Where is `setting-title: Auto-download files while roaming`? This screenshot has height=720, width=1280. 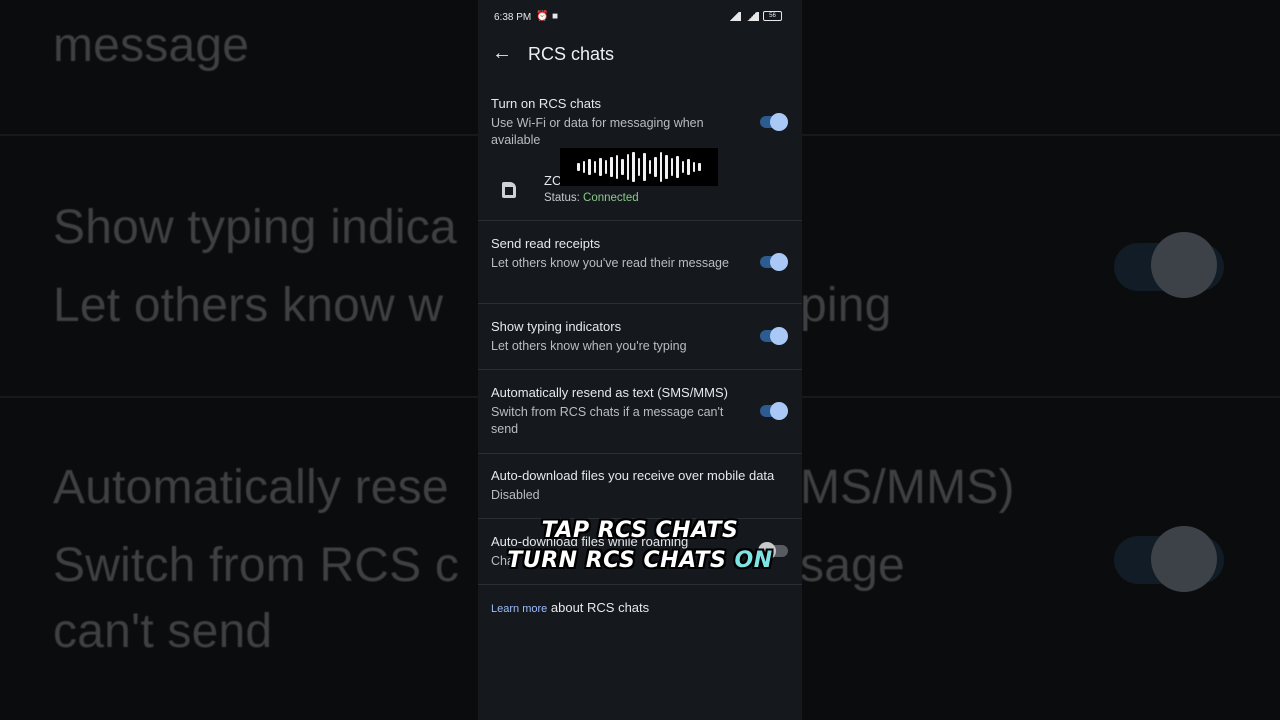 setting-title: Auto-download files while roaming is located at coordinates (590, 541).